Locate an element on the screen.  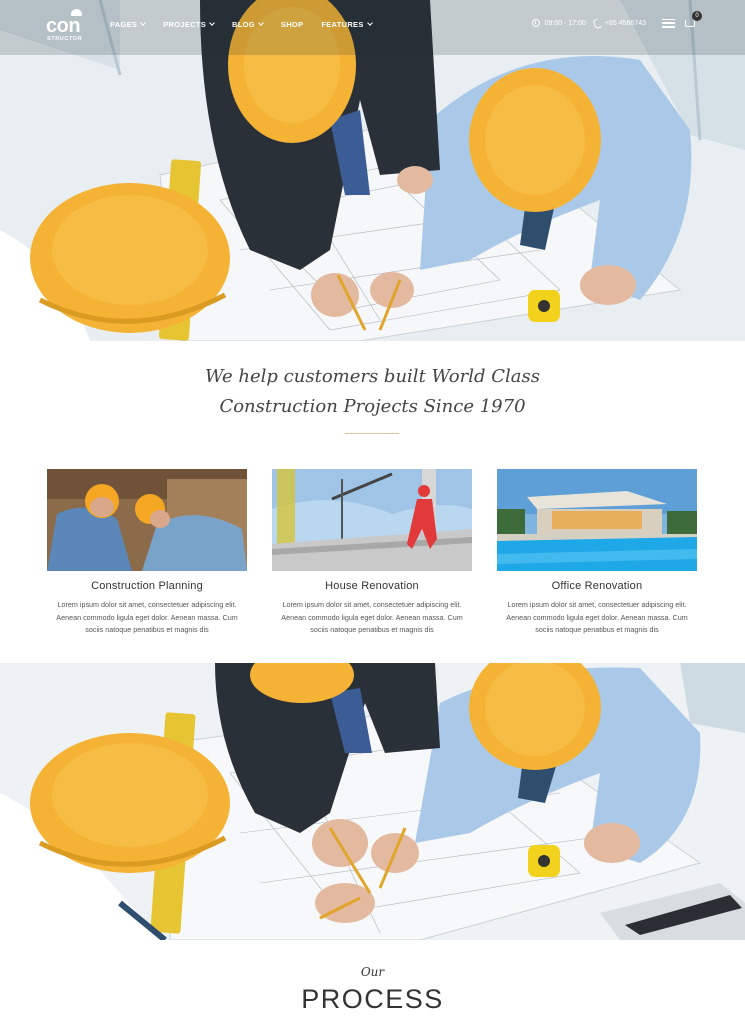
hamburger-menu-icon is located at coordinates (668, 23).